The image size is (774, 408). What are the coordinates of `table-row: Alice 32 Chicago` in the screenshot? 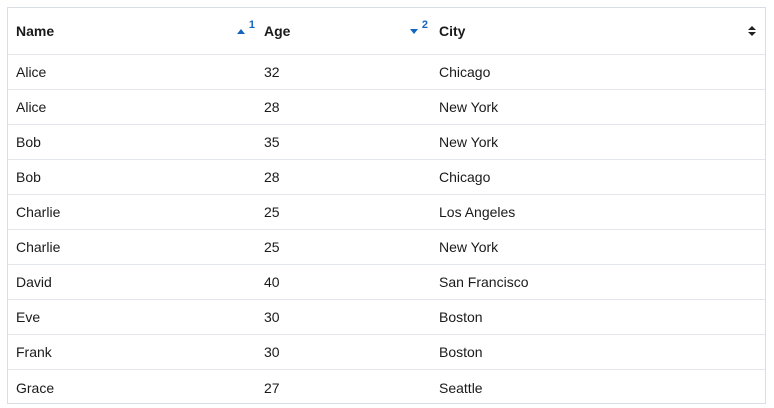 It's located at (386, 72).